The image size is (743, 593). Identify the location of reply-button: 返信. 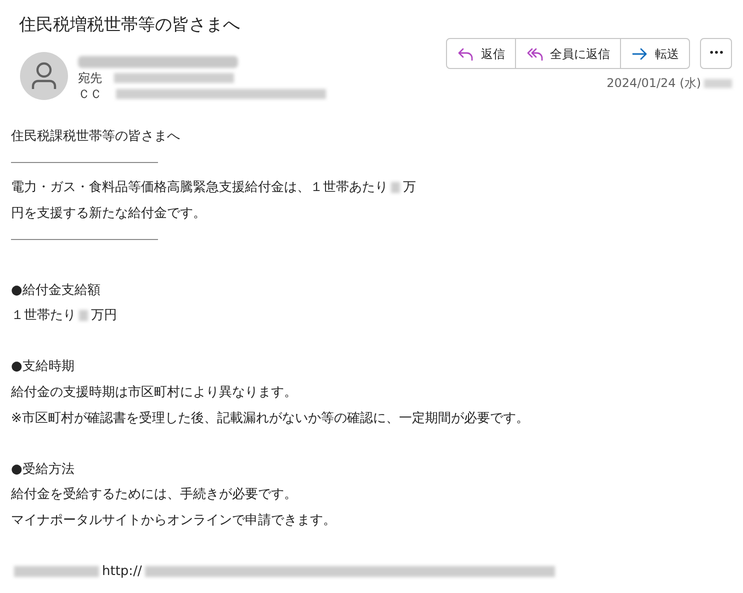
(481, 53).